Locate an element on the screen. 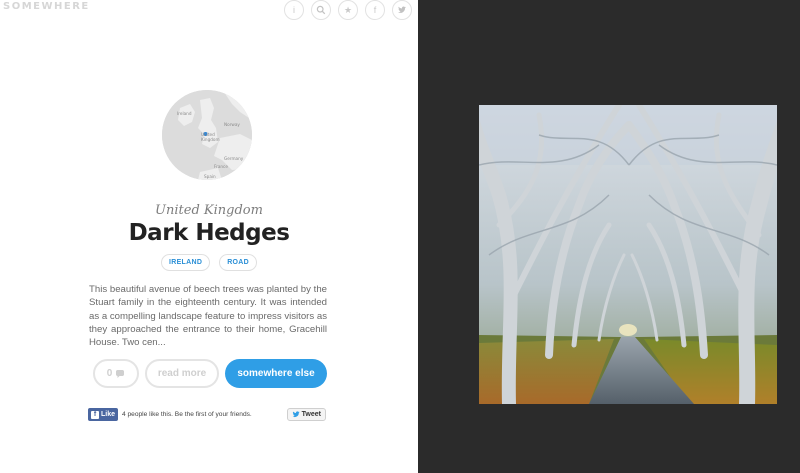 This screenshot has height=473, width=800. site-logo: SOMEWHERE is located at coordinates (46, 6).